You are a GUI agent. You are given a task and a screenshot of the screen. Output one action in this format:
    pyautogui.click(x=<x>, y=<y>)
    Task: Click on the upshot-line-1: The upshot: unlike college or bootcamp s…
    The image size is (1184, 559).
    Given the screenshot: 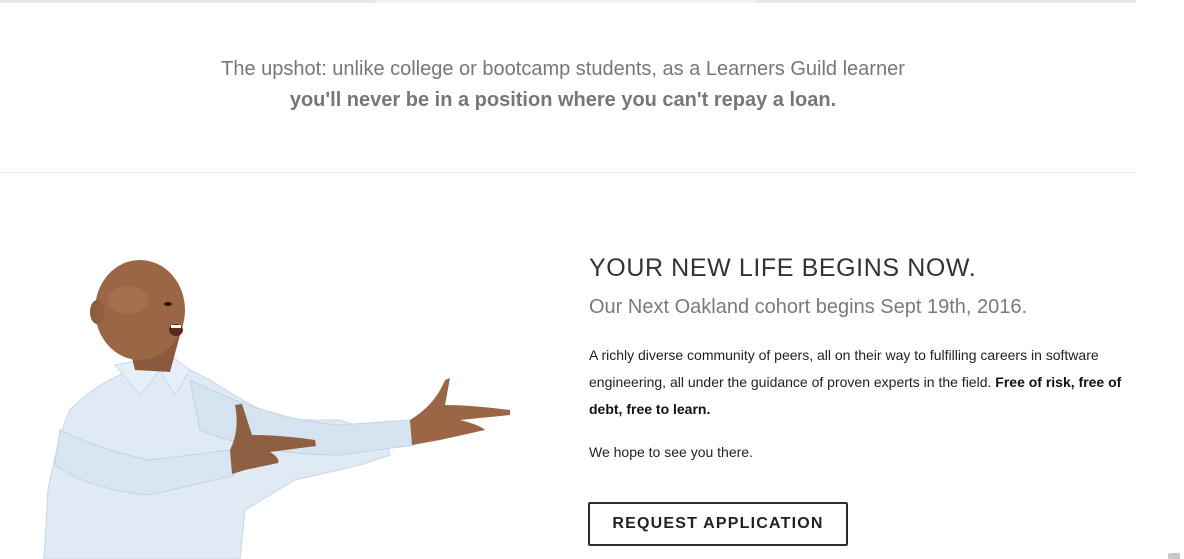 What is the action you would take?
    pyautogui.click(x=563, y=69)
    